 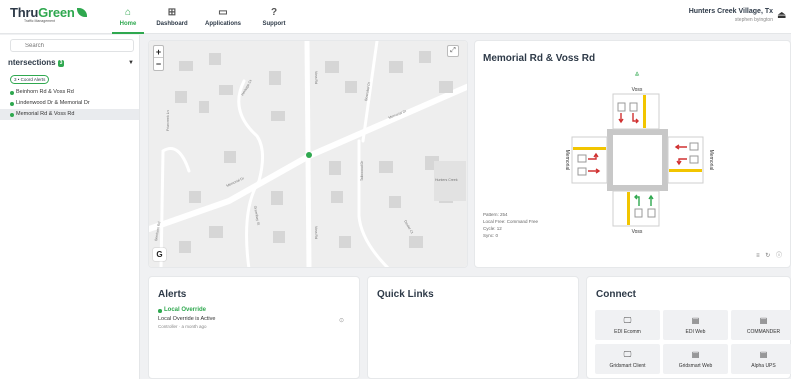 What do you see at coordinates (128, 12) in the screenshot?
I see `home-icon: ⌂` at bounding box center [128, 12].